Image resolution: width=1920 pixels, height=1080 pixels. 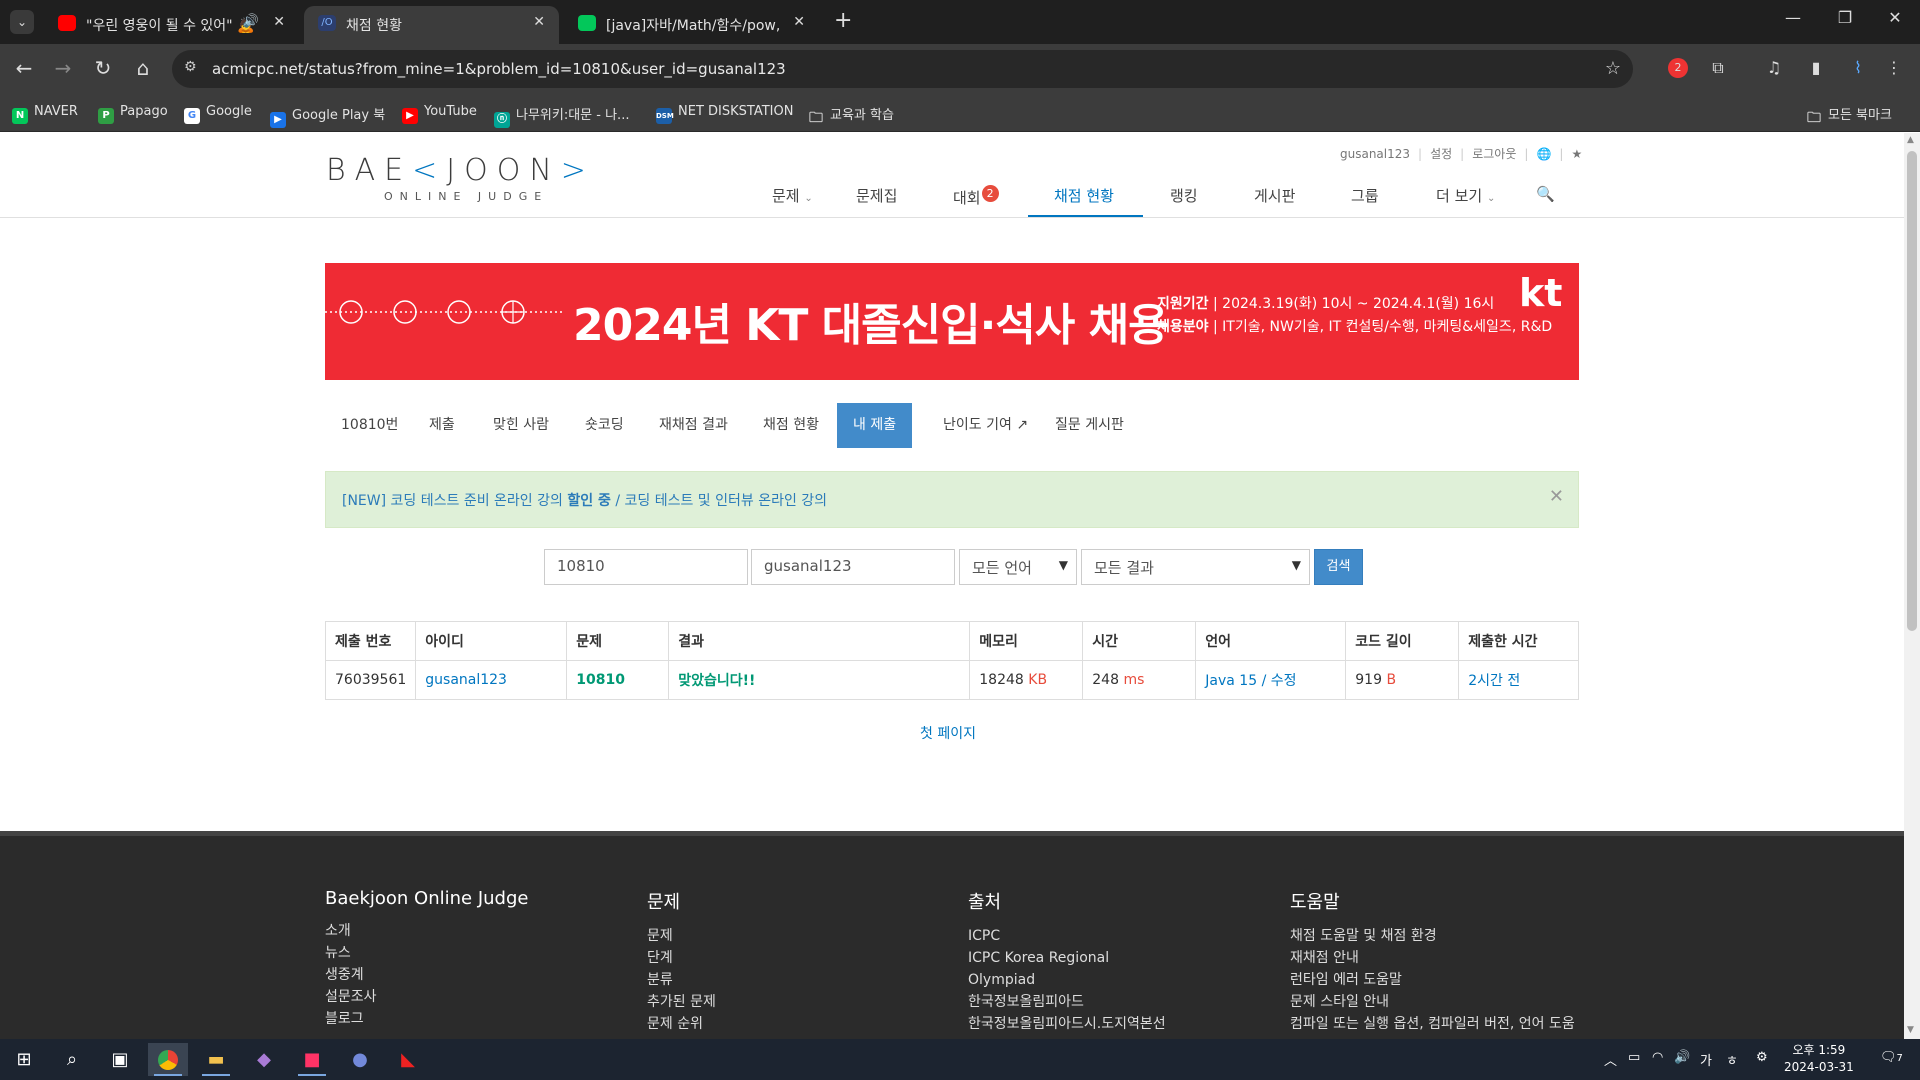 I want to click on nav-ranking: 랭킹, so click(x=1184, y=195).